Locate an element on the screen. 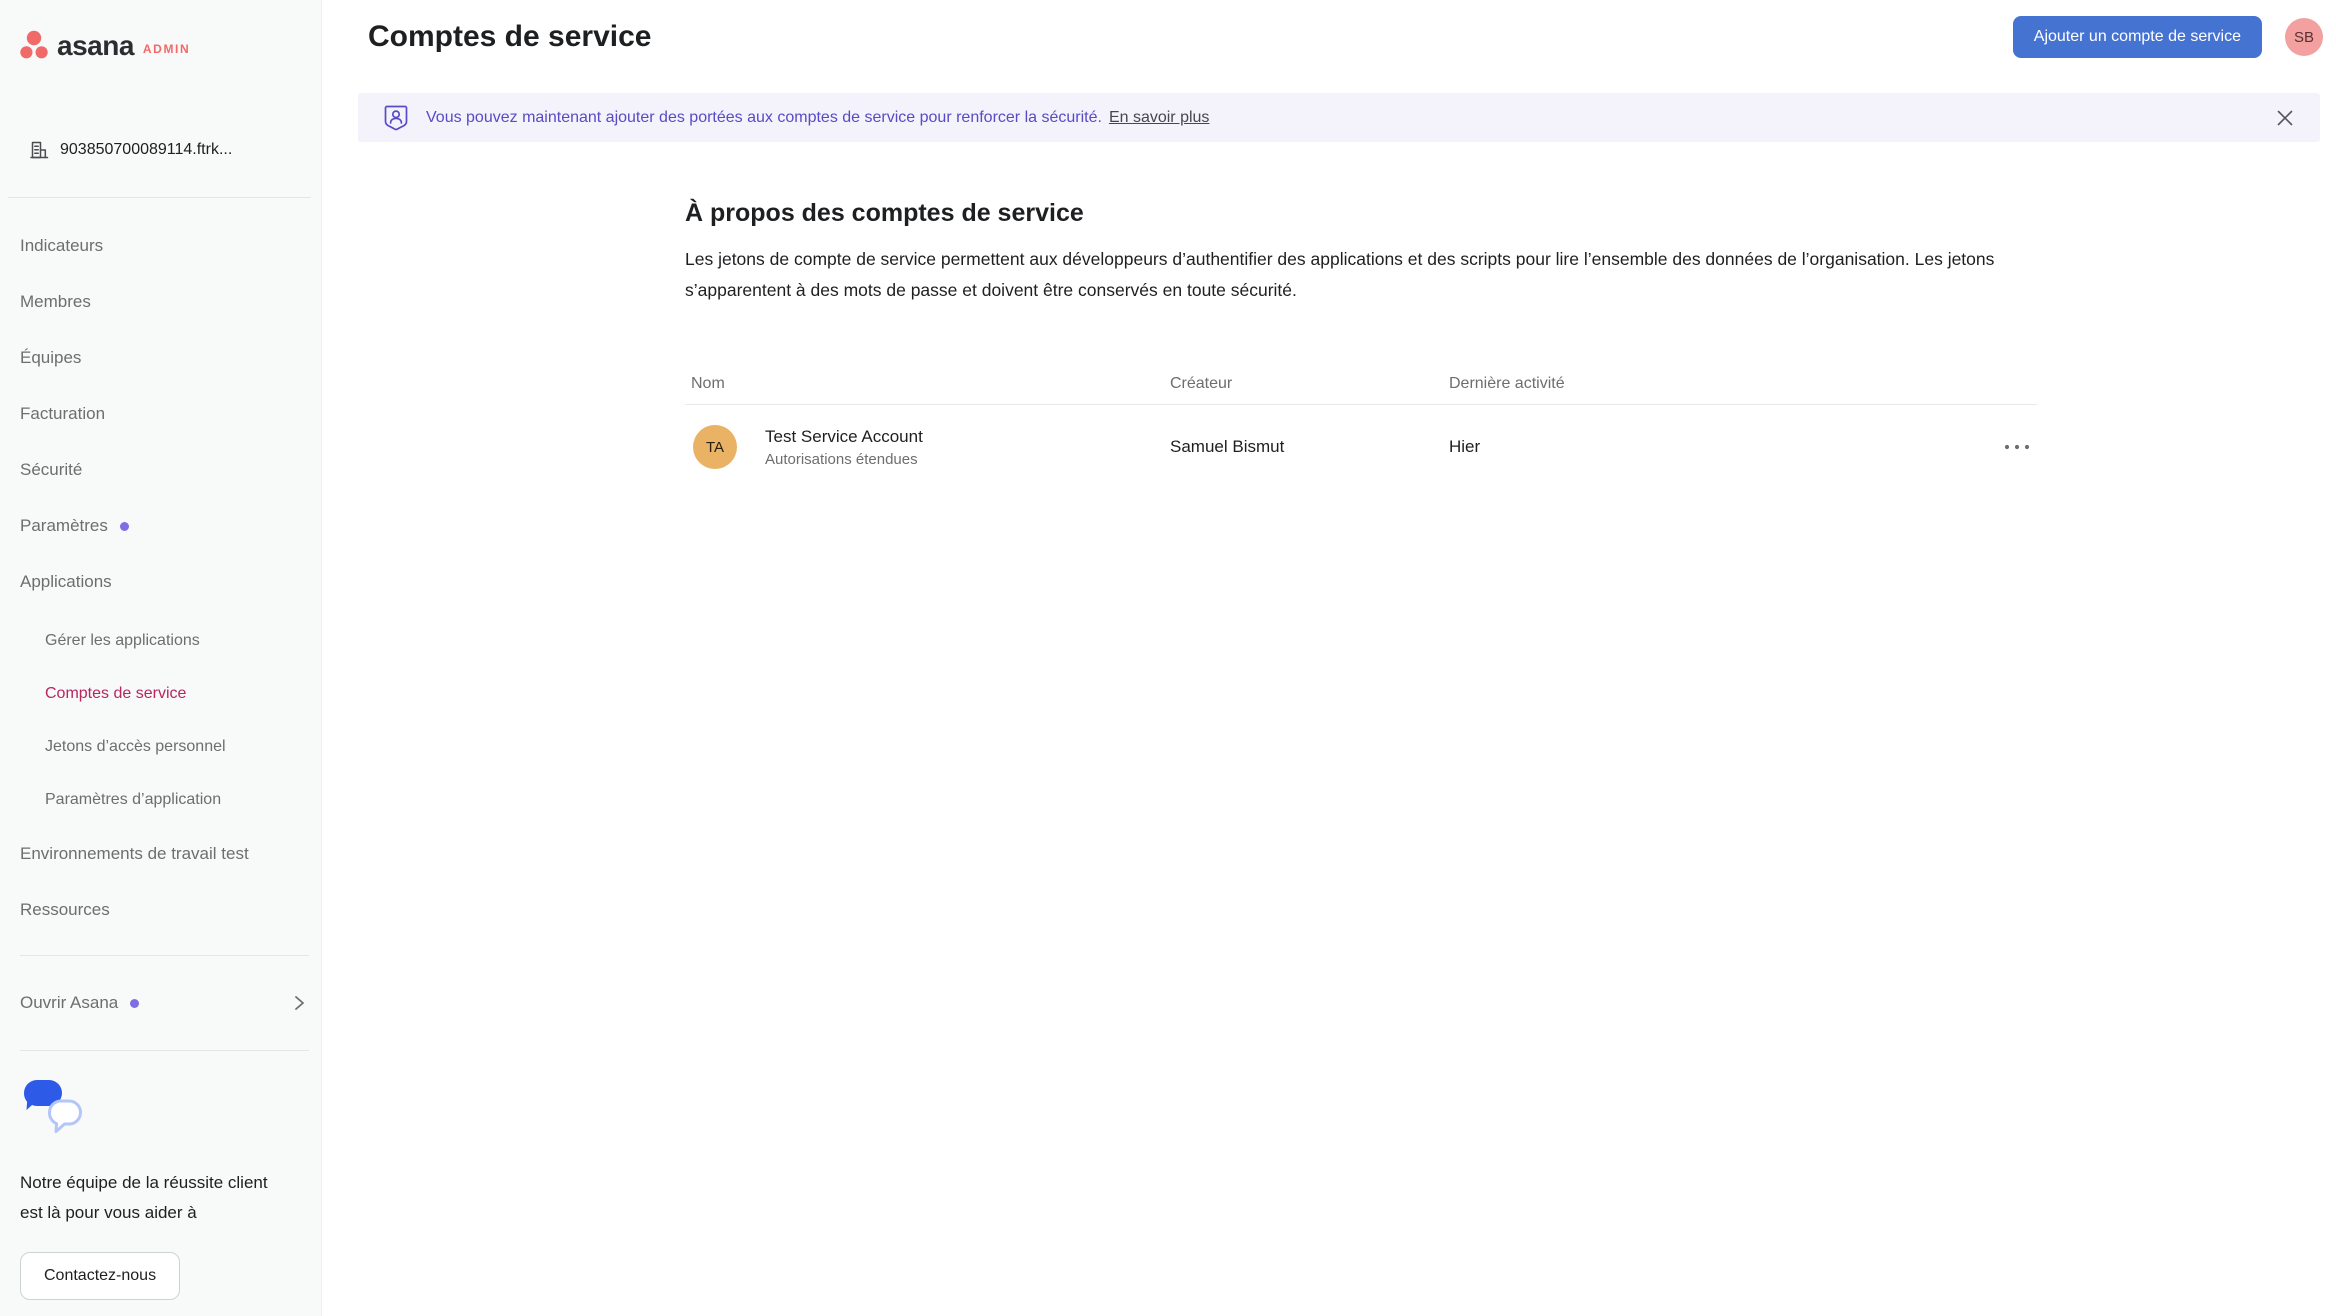  building-icon is located at coordinates (39, 150).